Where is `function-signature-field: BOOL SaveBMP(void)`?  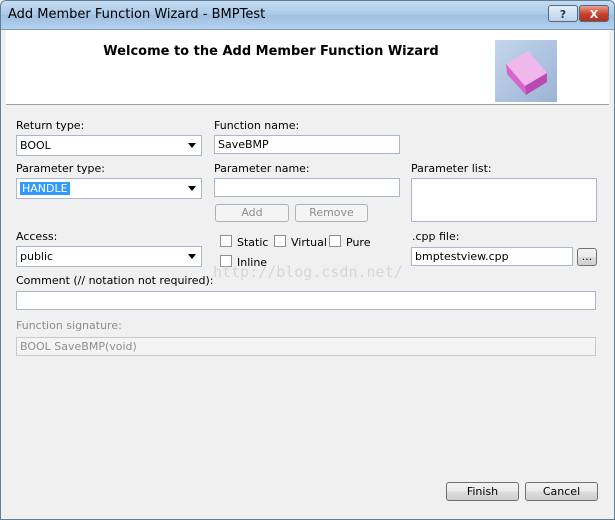 function-signature-field: BOOL SaveBMP(void) is located at coordinates (306, 346).